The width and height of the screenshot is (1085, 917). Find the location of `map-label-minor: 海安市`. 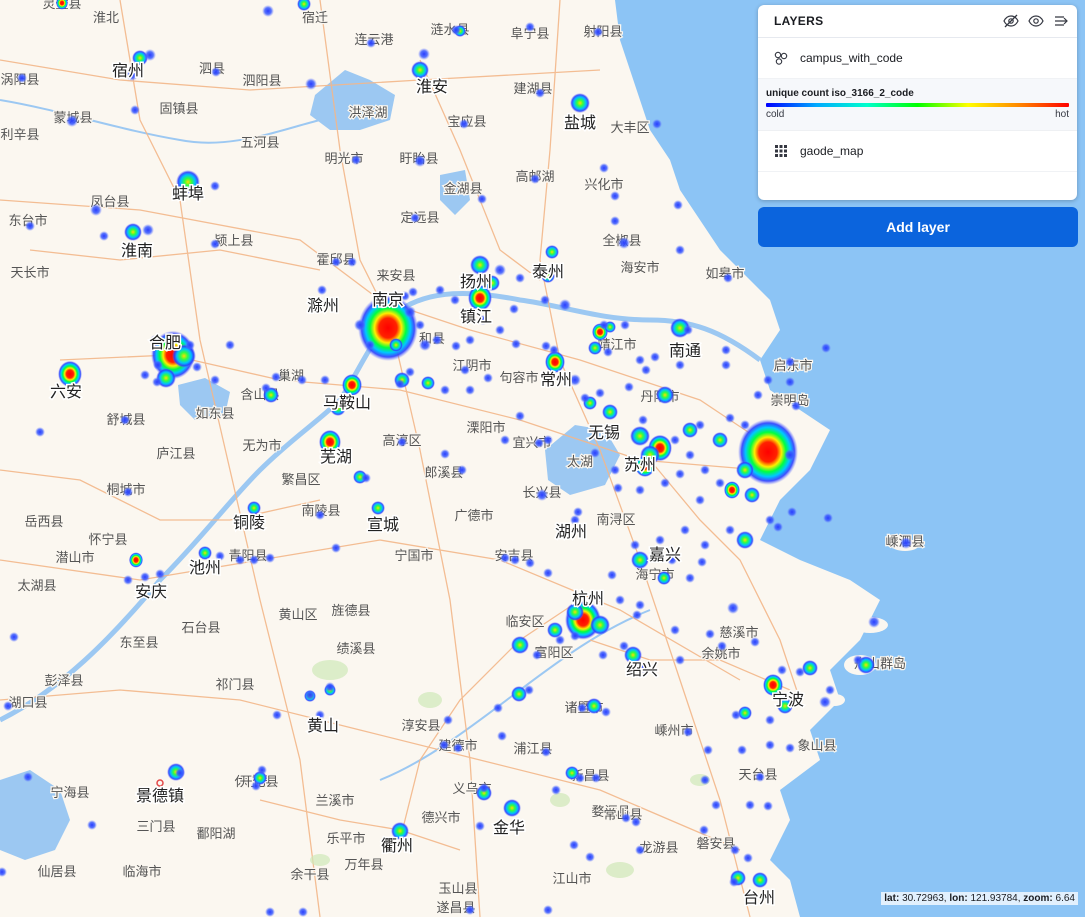

map-label-minor: 海安市 is located at coordinates (639, 268).